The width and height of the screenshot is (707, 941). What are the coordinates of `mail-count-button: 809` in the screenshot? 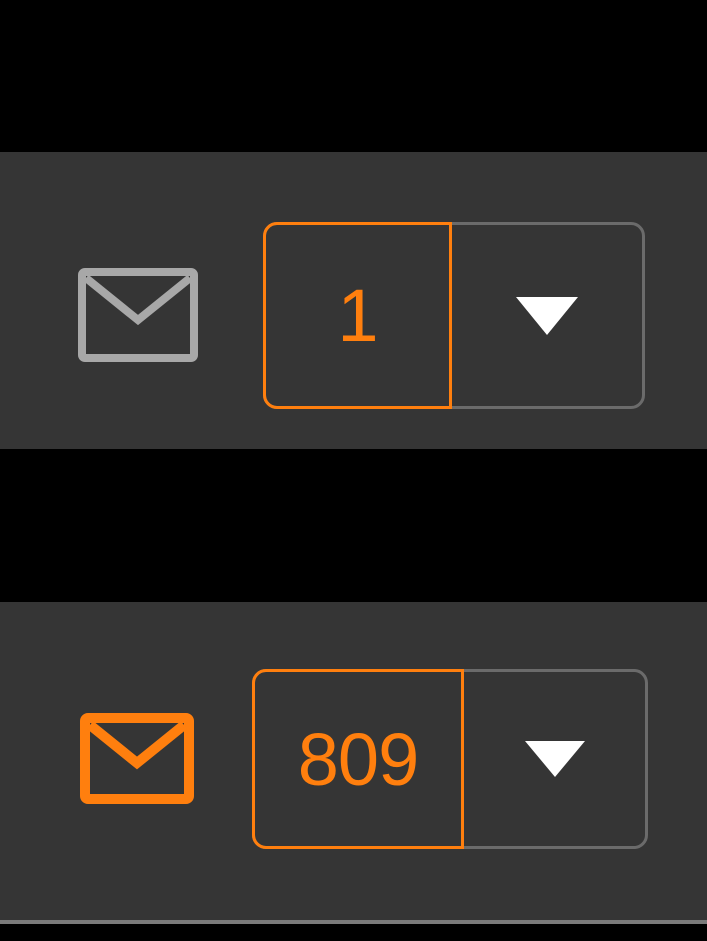 It's located at (358, 759).